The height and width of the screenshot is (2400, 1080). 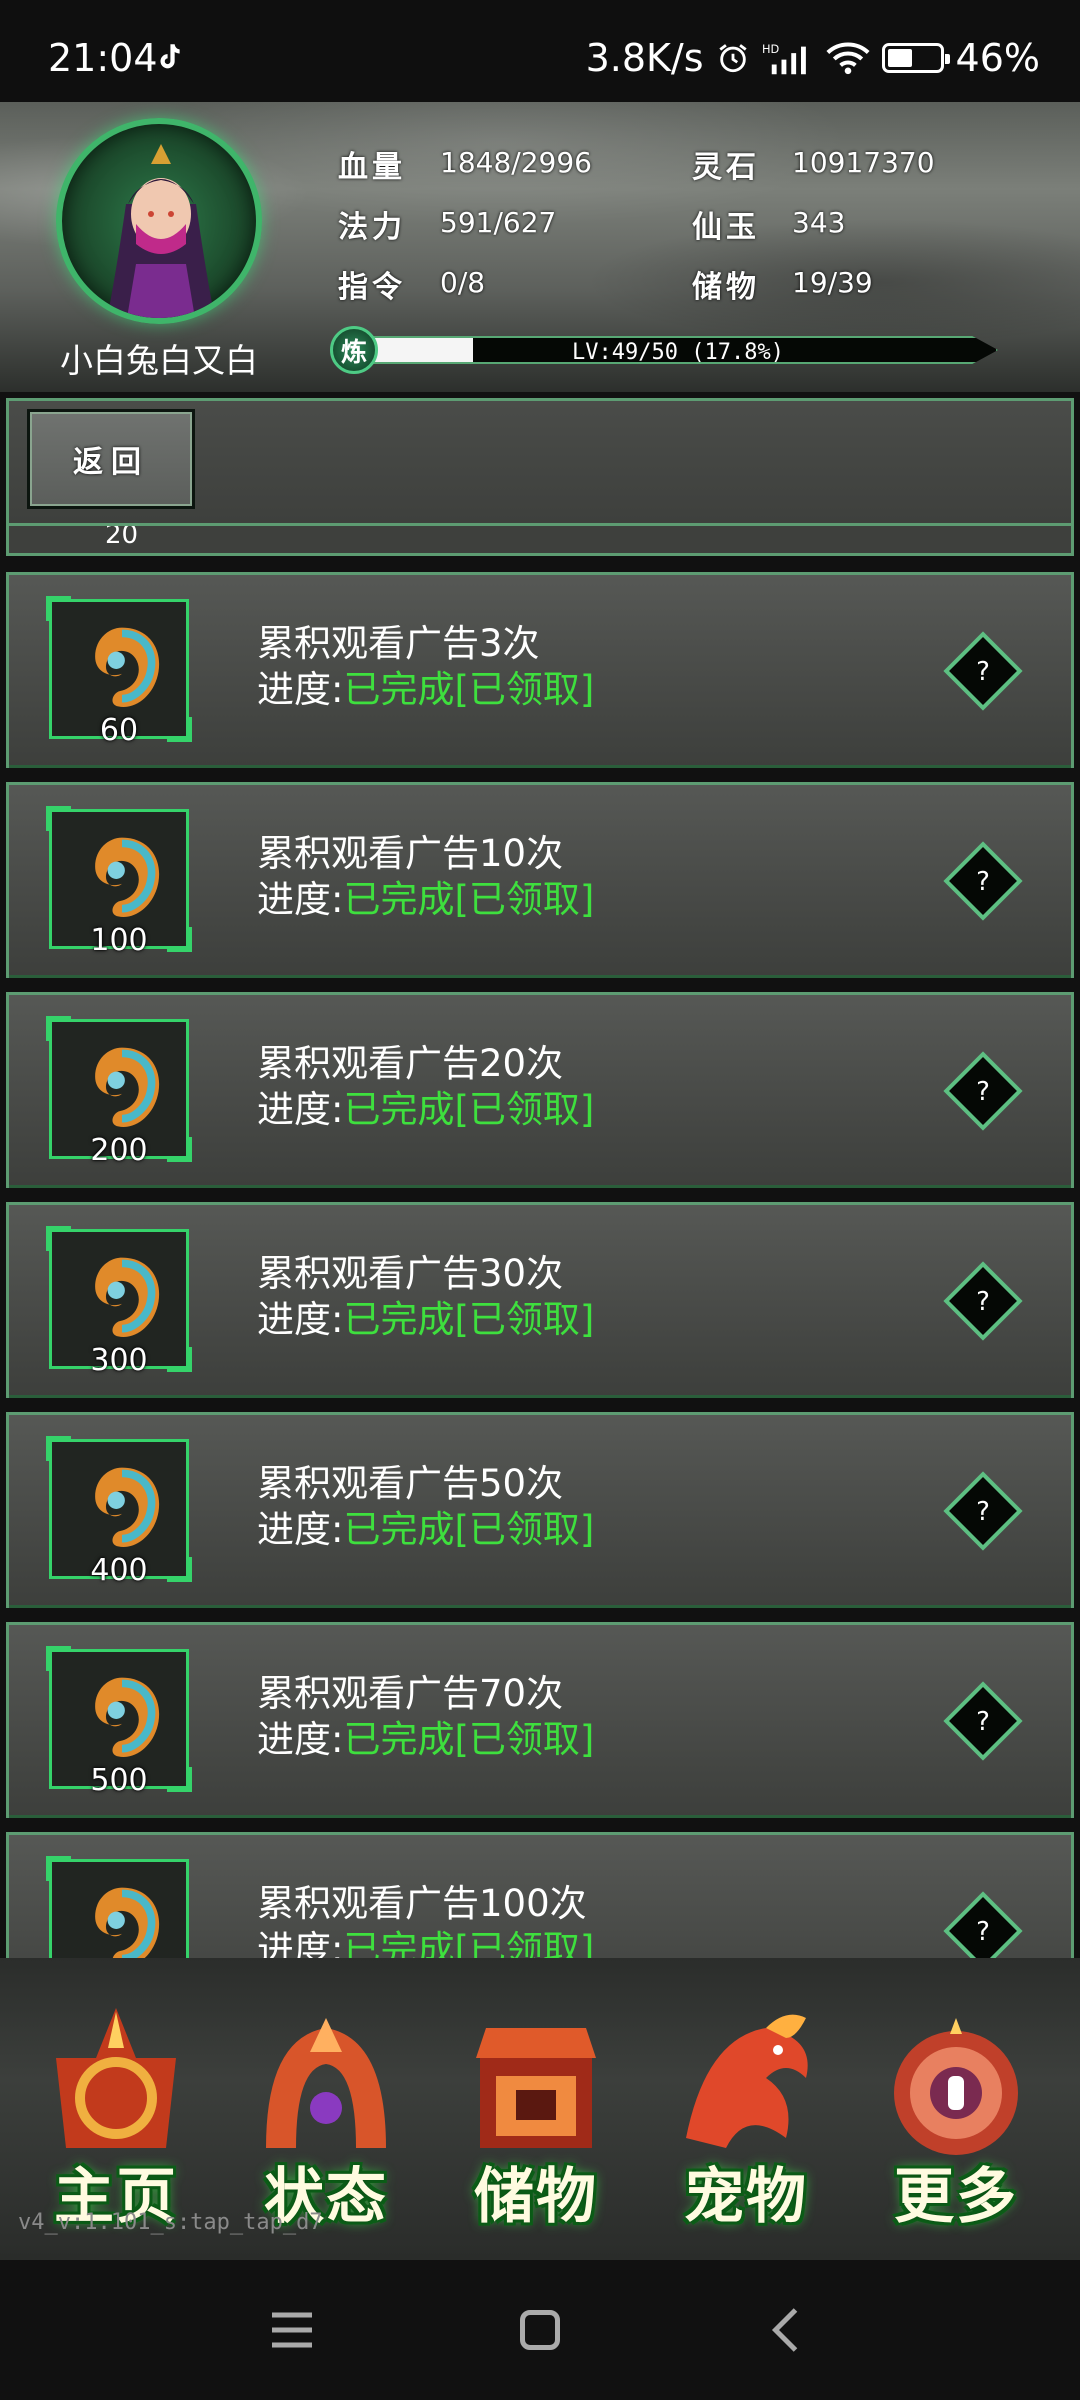 What do you see at coordinates (540, 51) in the screenshot?
I see `status-bar: 21:04 3.8K/s HD 46%` at bounding box center [540, 51].